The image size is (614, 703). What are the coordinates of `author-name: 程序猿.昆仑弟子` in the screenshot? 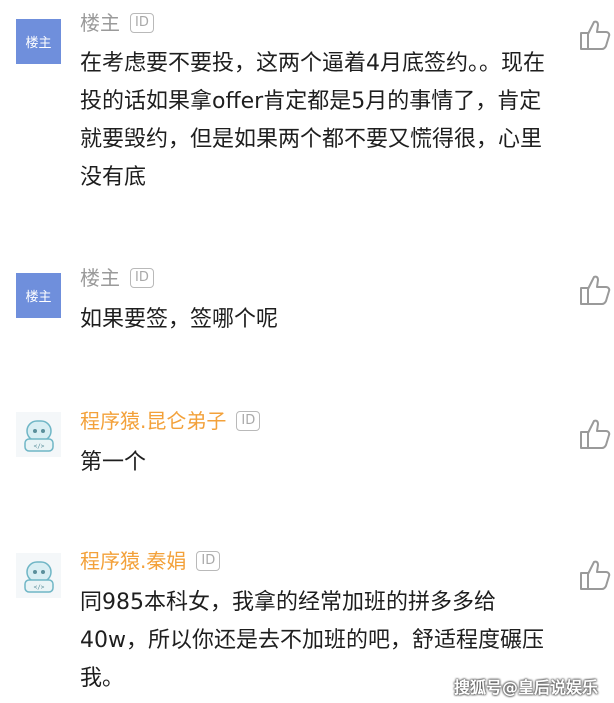 It's located at (153, 421).